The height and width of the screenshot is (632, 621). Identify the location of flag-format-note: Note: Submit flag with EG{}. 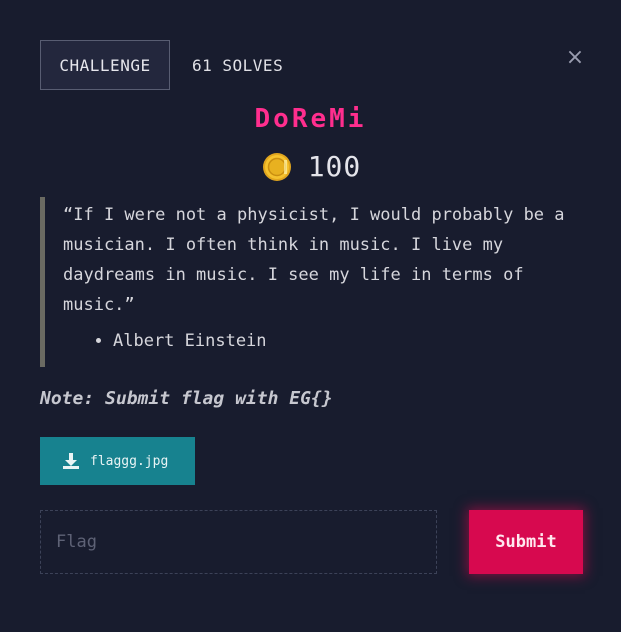
(186, 398).